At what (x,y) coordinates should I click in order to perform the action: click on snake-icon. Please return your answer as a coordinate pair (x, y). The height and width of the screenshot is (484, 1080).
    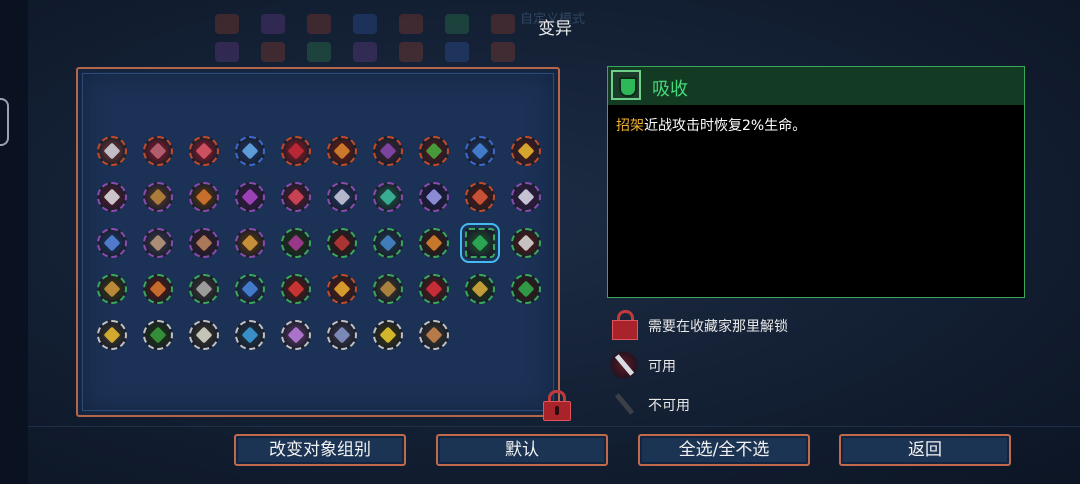
    Looking at the image, I should click on (526, 197).